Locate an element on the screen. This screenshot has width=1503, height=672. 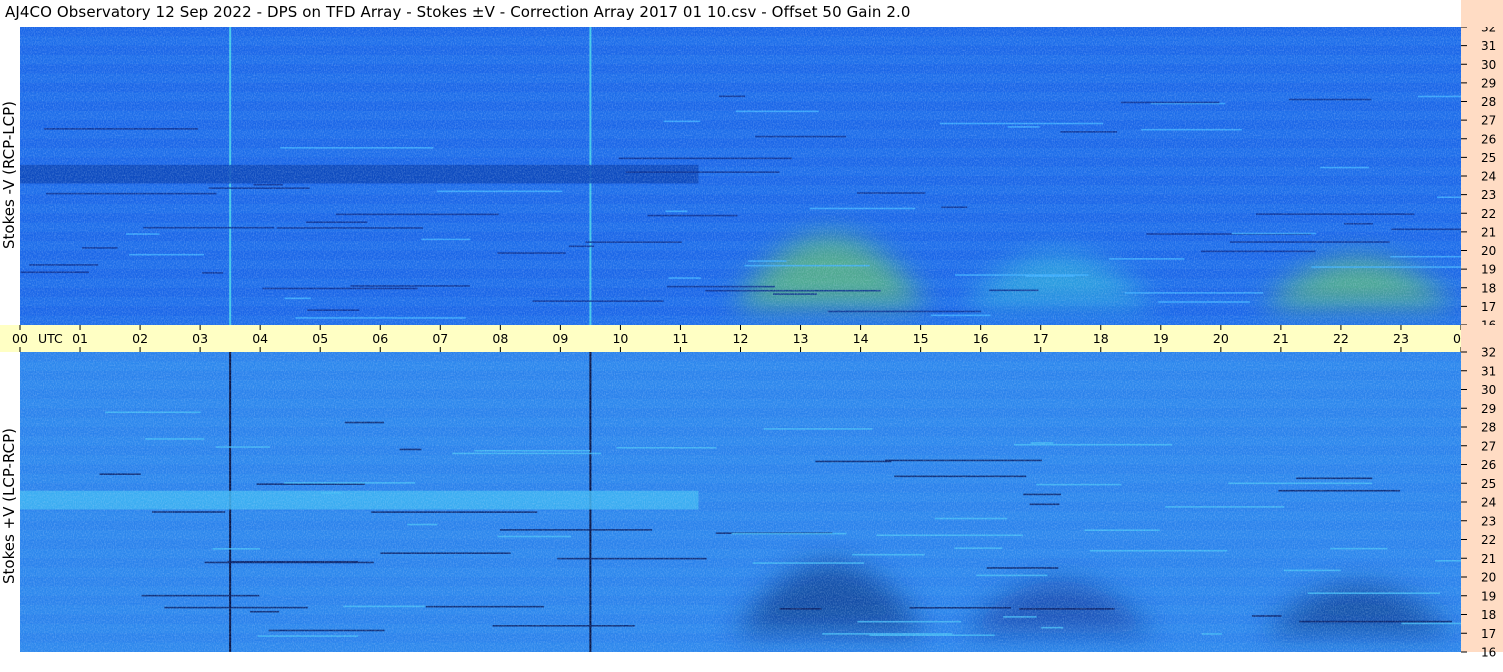
time-tick-label: 14 is located at coordinates (861, 338).